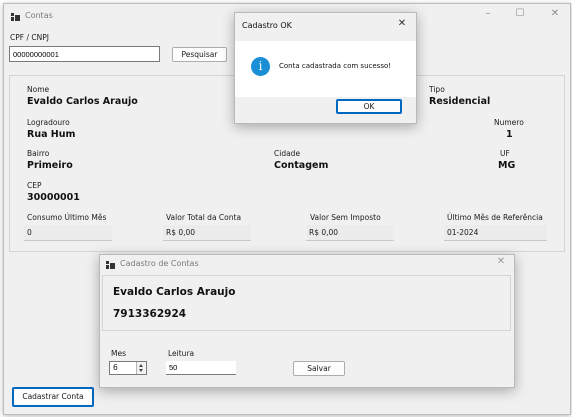 The width and height of the screenshot is (572, 417). I want to click on customer-number: 7913362924, so click(150, 314).